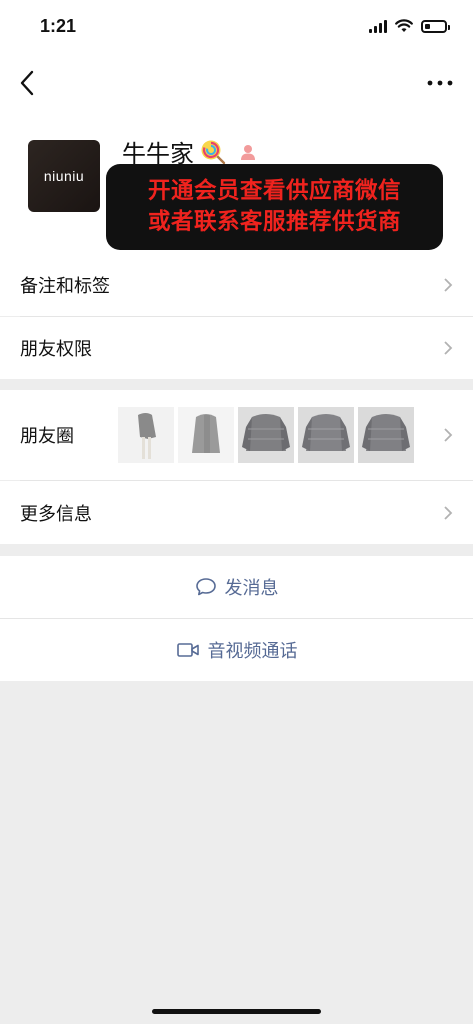  I want to click on friend-permissions-cell: 朋友权限, so click(236, 348).